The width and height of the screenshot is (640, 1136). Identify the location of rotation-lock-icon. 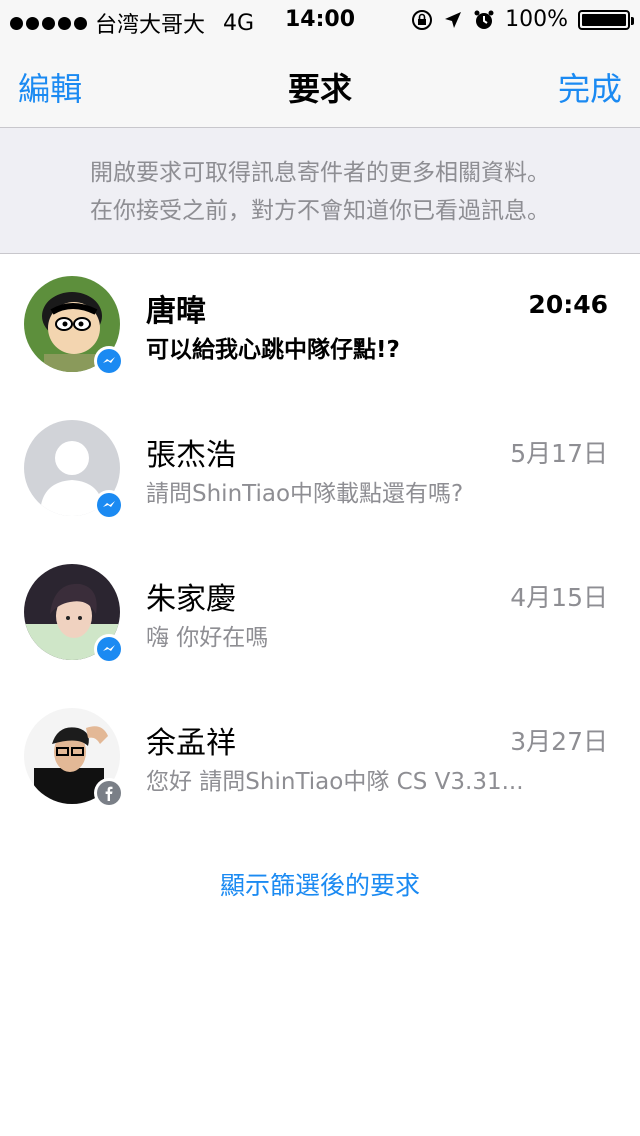
(422, 19).